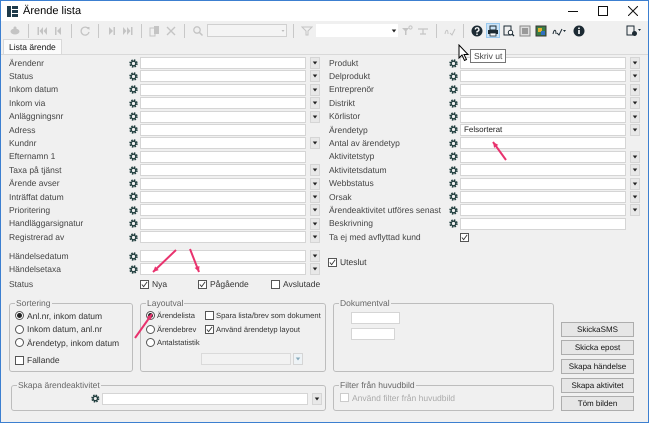 The height and width of the screenshot is (423, 649). What do you see at coordinates (579, 30) in the screenshot?
I see `info-icon` at bounding box center [579, 30].